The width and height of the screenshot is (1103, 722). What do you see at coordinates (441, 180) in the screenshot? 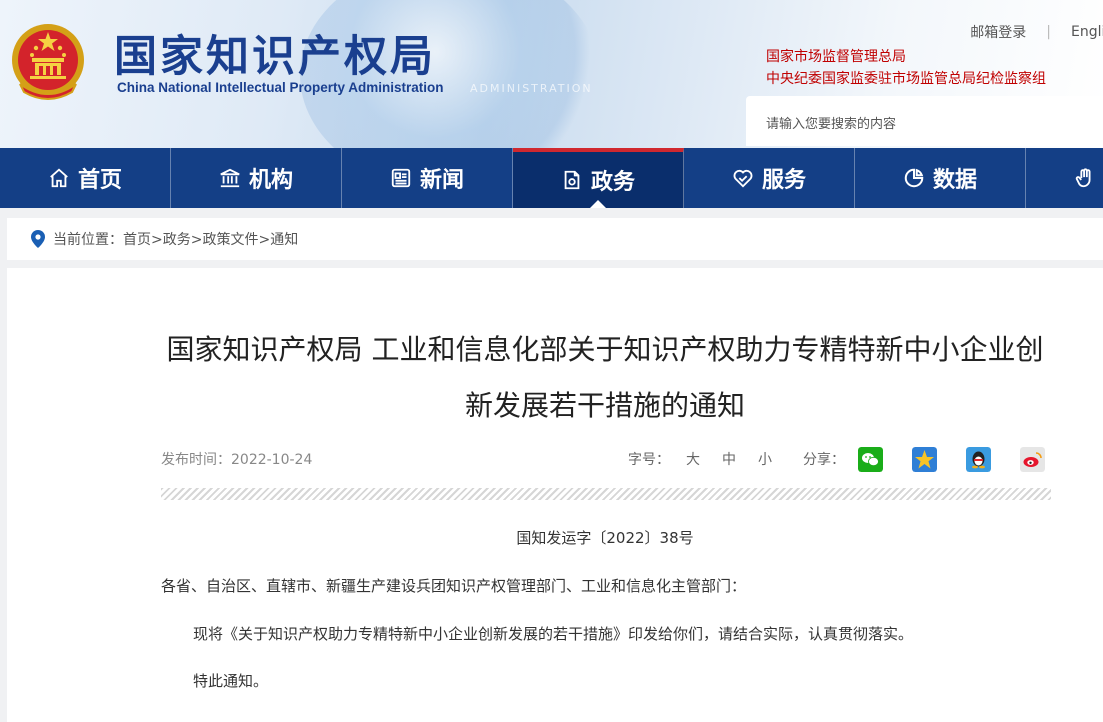
I see `nav-label: 新闻` at bounding box center [441, 180].